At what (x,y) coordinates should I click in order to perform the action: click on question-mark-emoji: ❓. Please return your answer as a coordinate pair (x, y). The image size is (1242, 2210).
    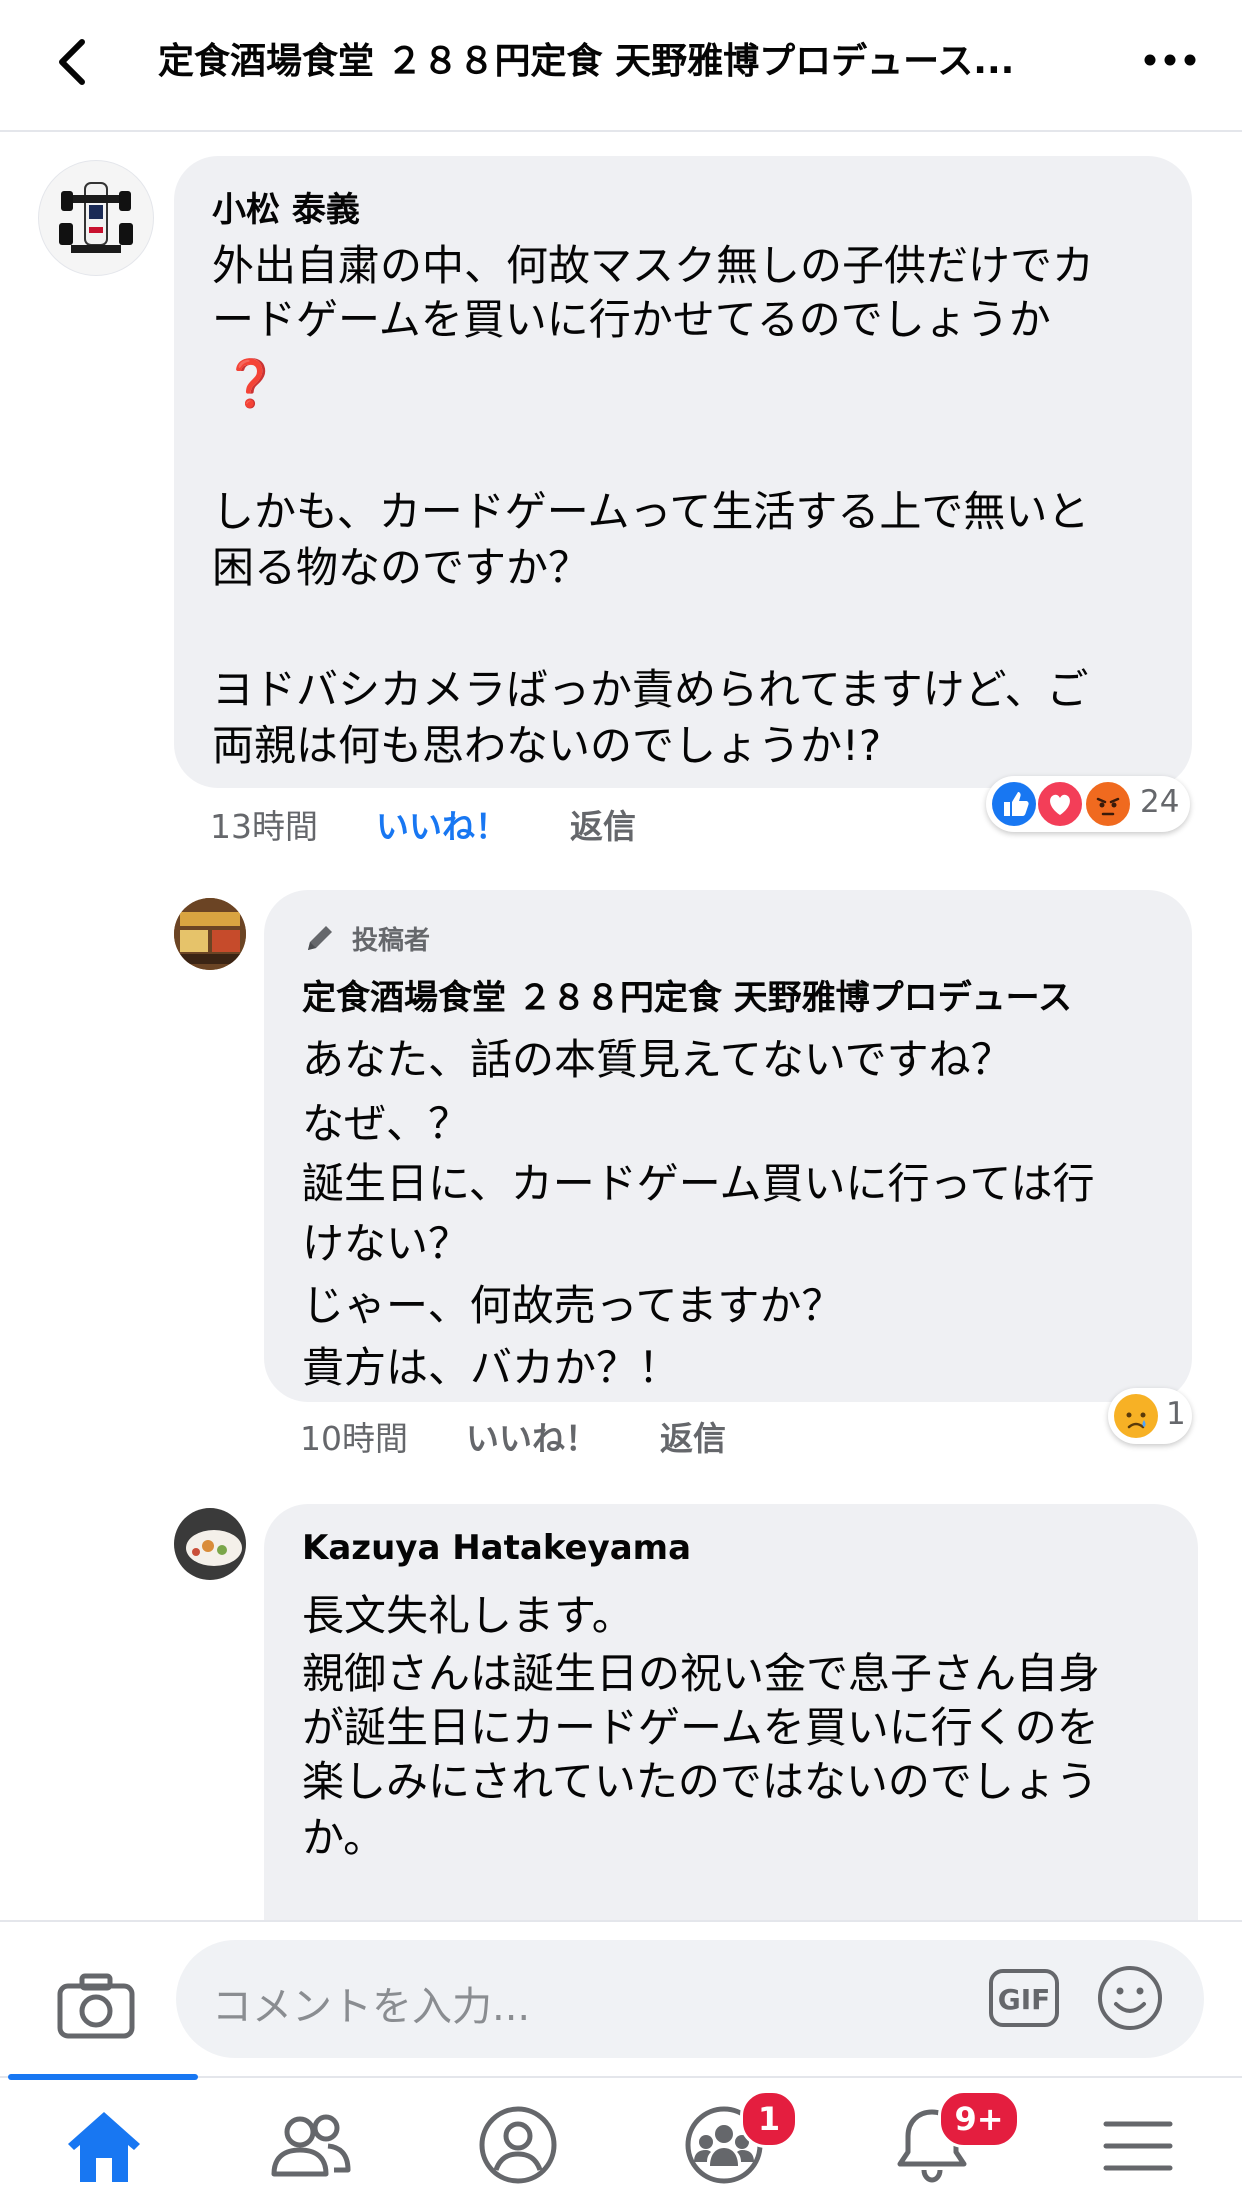
    Looking at the image, I should click on (251, 383).